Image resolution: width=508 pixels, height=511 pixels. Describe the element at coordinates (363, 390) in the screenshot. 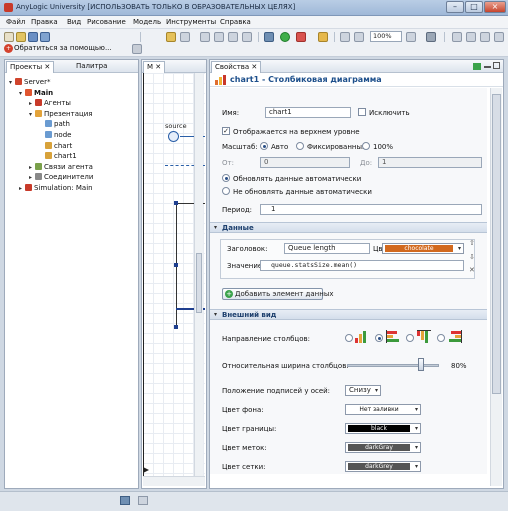

I see `axis-labels-position-dropdown: Снизу ▾` at that location.